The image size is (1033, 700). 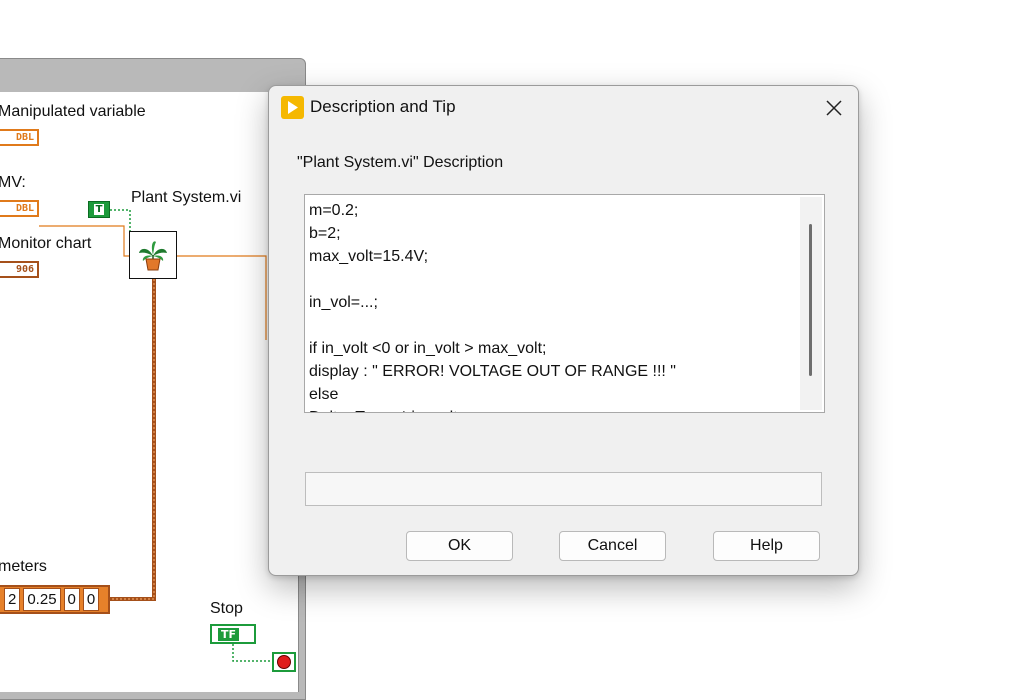 What do you see at coordinates (400, 162) in the screenshot?
I see `description-label: "Plant System.vi" Description` at bounding box center [400, 162].